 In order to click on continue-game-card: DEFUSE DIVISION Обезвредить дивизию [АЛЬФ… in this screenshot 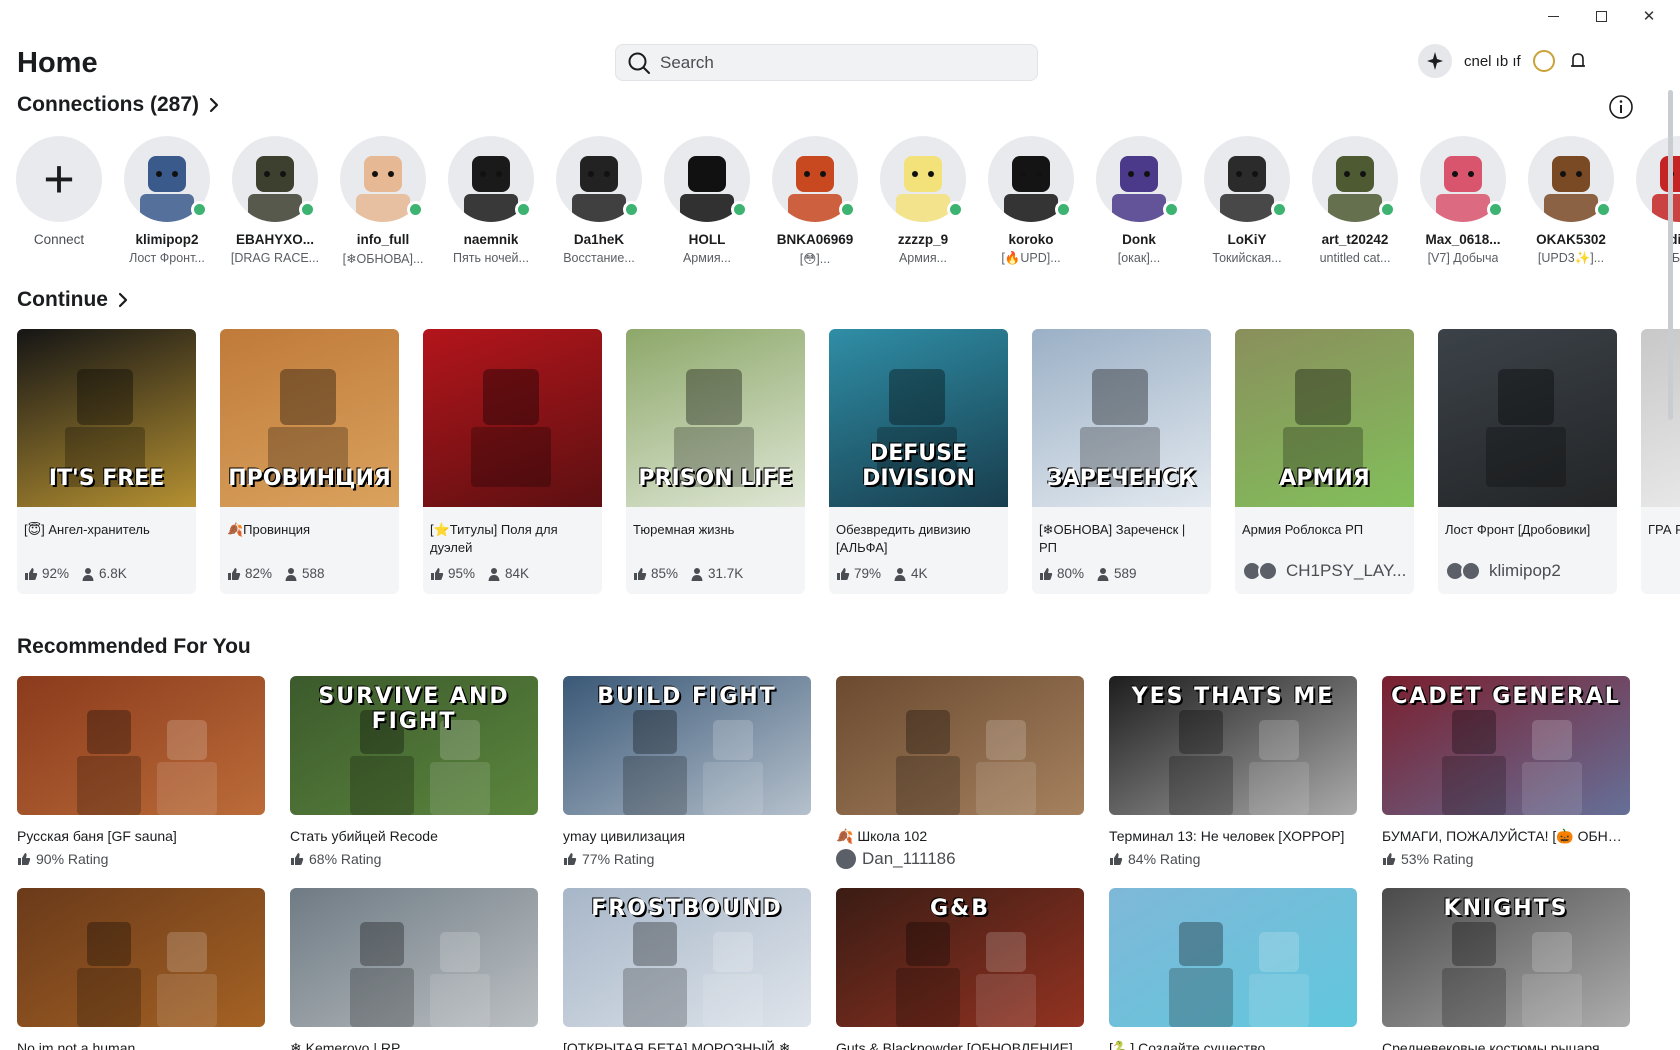, I will do `click(918, 461)`.